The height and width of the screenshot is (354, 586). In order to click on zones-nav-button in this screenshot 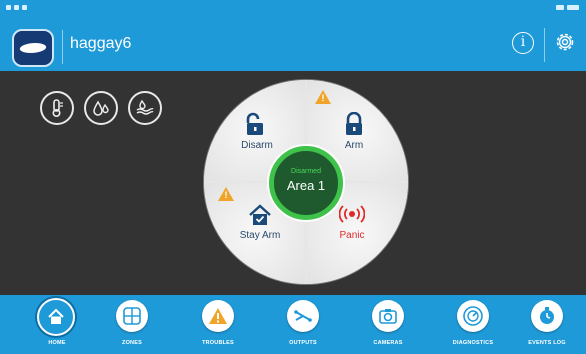, I will do `click(132, 316)`.